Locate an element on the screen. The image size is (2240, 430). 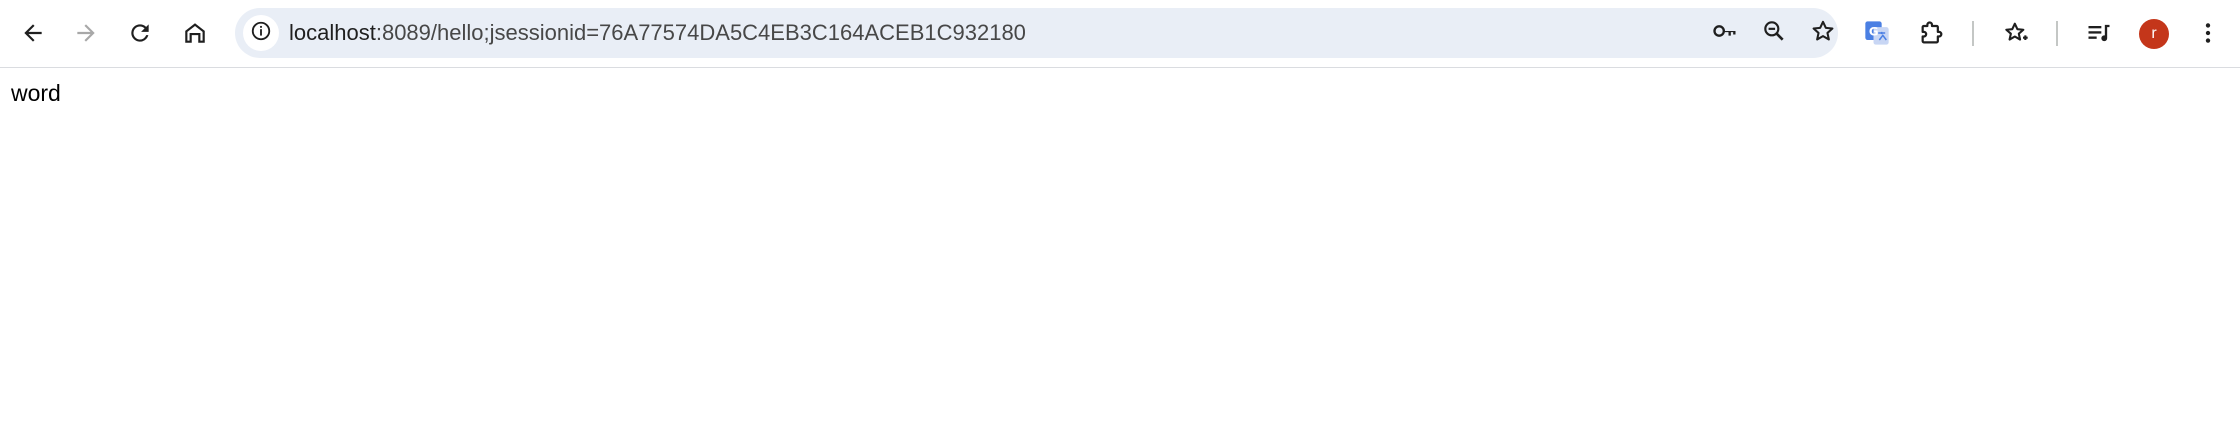
back-button is located at coordinates (33, 33).